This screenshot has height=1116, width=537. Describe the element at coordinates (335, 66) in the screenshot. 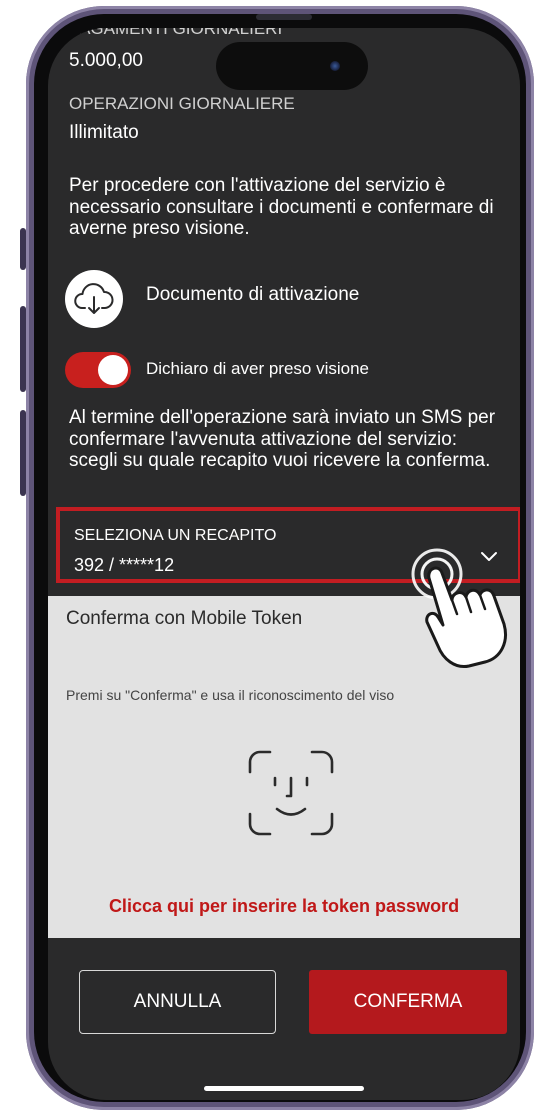

I see `camera-lens` at that location.